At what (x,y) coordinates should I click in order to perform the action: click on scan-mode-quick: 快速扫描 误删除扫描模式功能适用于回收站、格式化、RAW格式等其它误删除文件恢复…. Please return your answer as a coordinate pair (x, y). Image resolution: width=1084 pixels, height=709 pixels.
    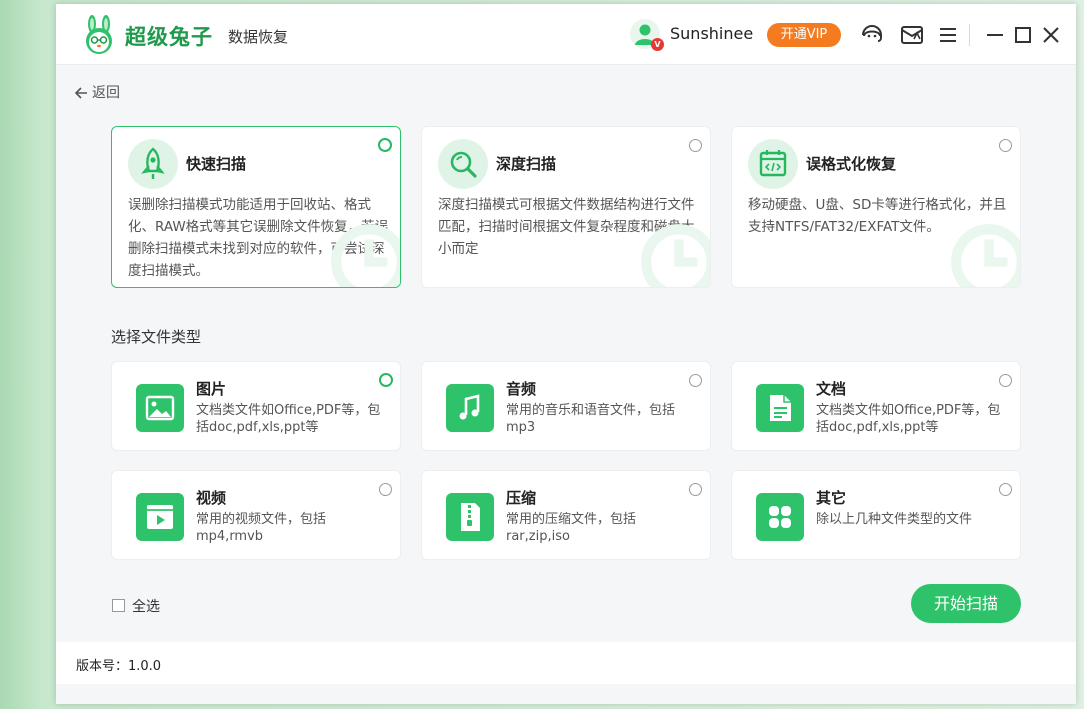
    Looking at the image, I should click on (256, 207).